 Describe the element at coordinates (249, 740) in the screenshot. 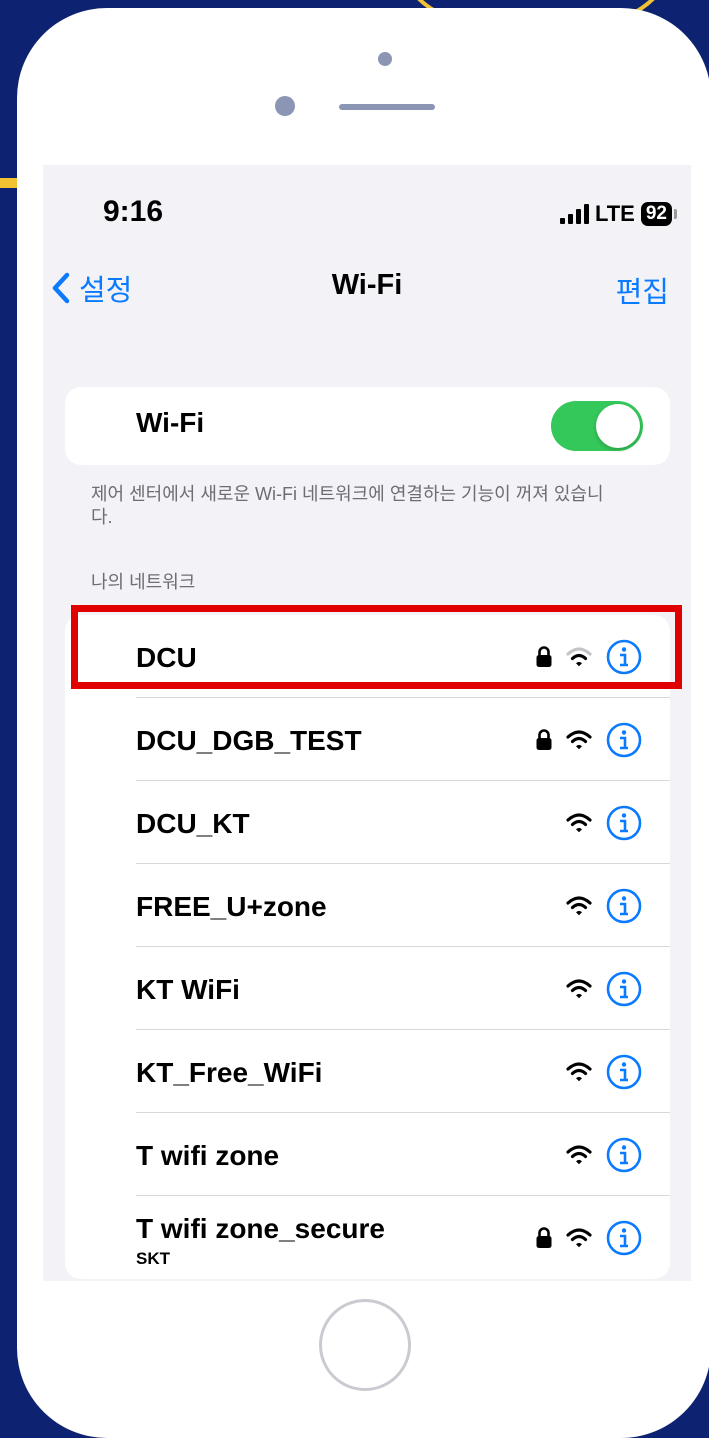

I see `network-name: DCU_DGB_TEST` at that location.